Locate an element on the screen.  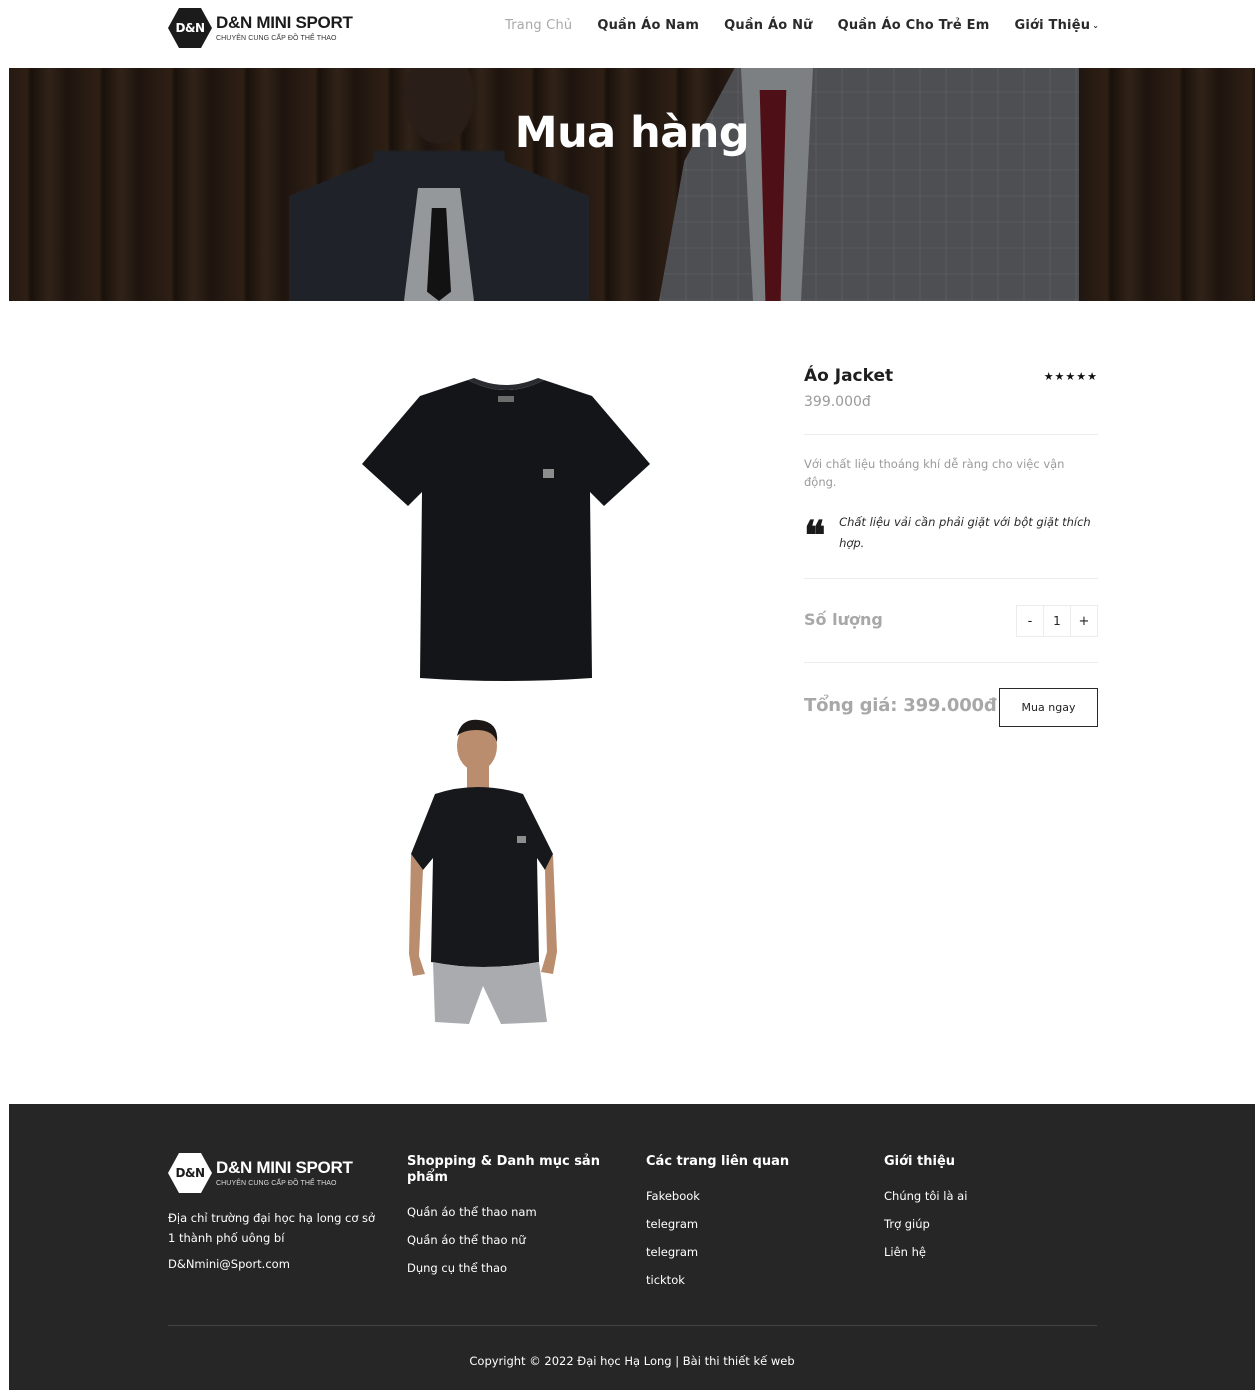
footer-link: Trợ giúp is located at coordinates (986, 1224).